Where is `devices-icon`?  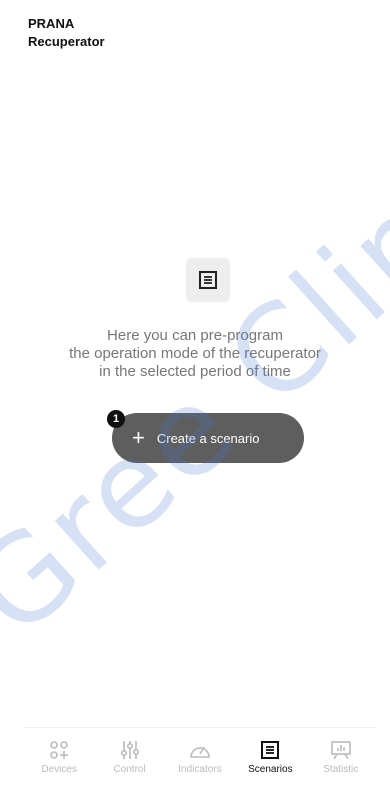 devices-icon is located at coordinates (59, 750).